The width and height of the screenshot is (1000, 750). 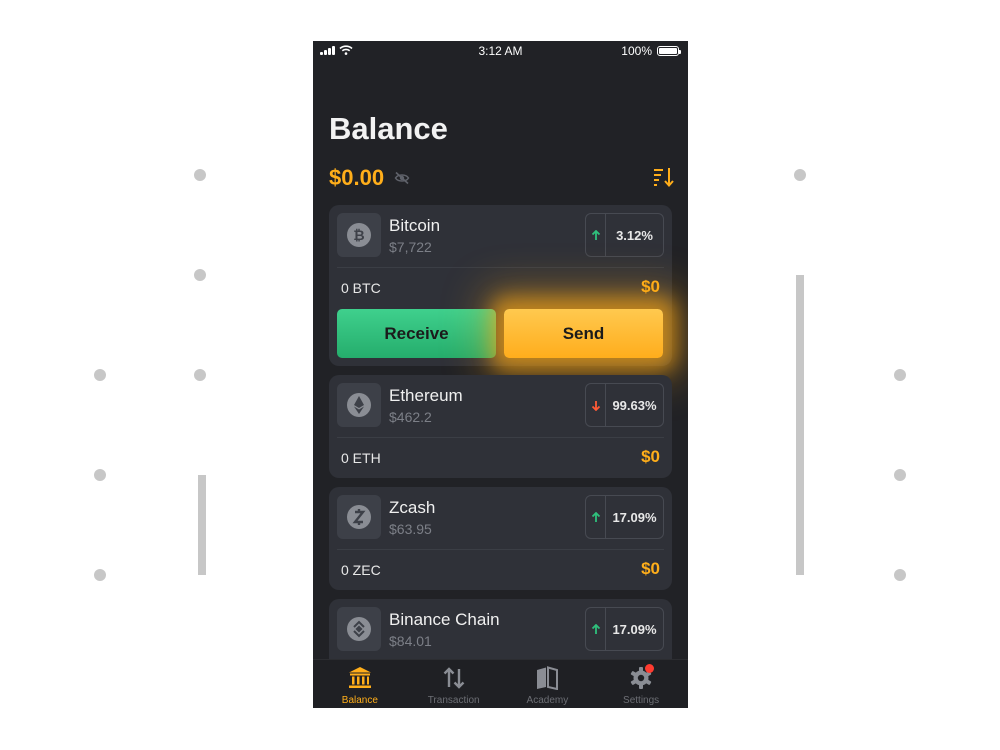 I want to click on battery-percent: 100%, so click(x=636, y=51).